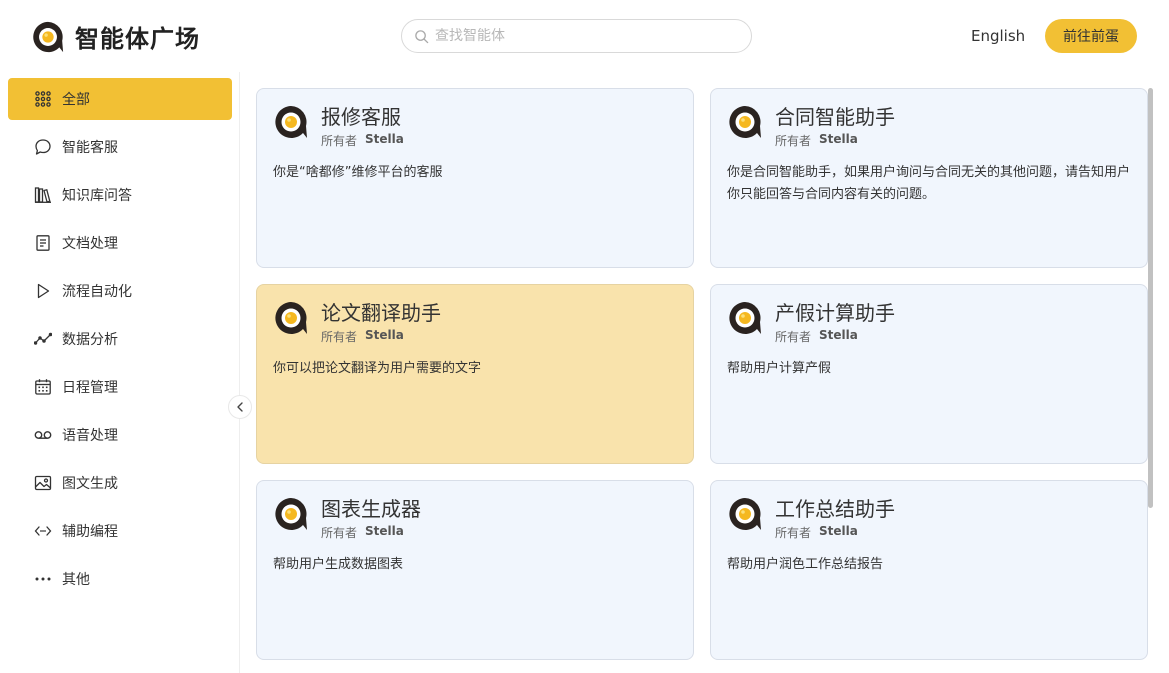 This screenshot has height=673, width=1169. Describe the element at coordinates (137, 39) in the screenshot. I see `app-title: 智能体广场` at that location.